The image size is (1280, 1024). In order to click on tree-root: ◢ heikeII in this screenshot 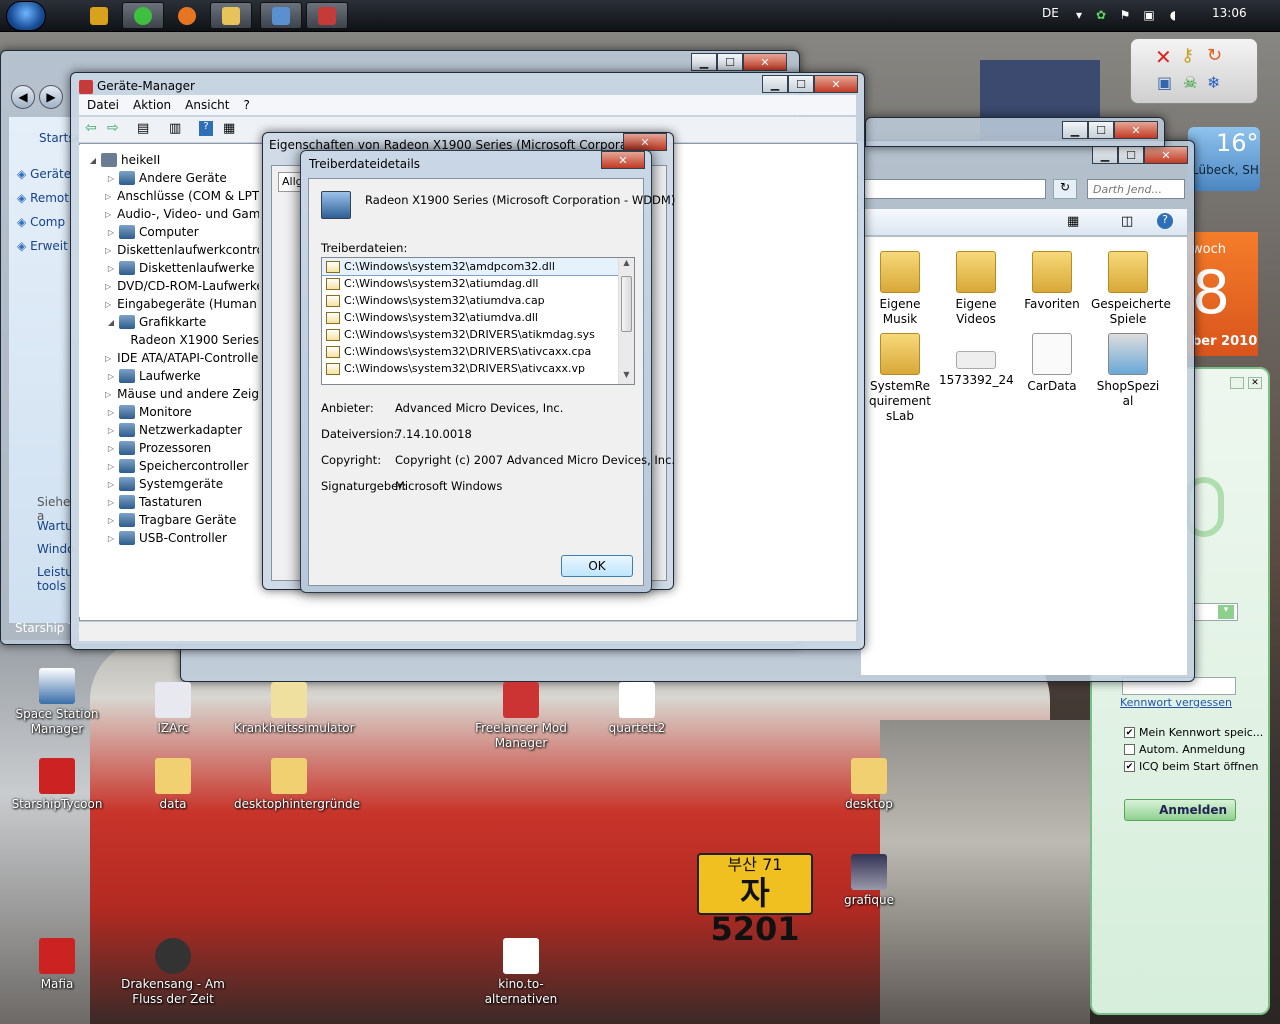, I will do `click(169, 160)`.